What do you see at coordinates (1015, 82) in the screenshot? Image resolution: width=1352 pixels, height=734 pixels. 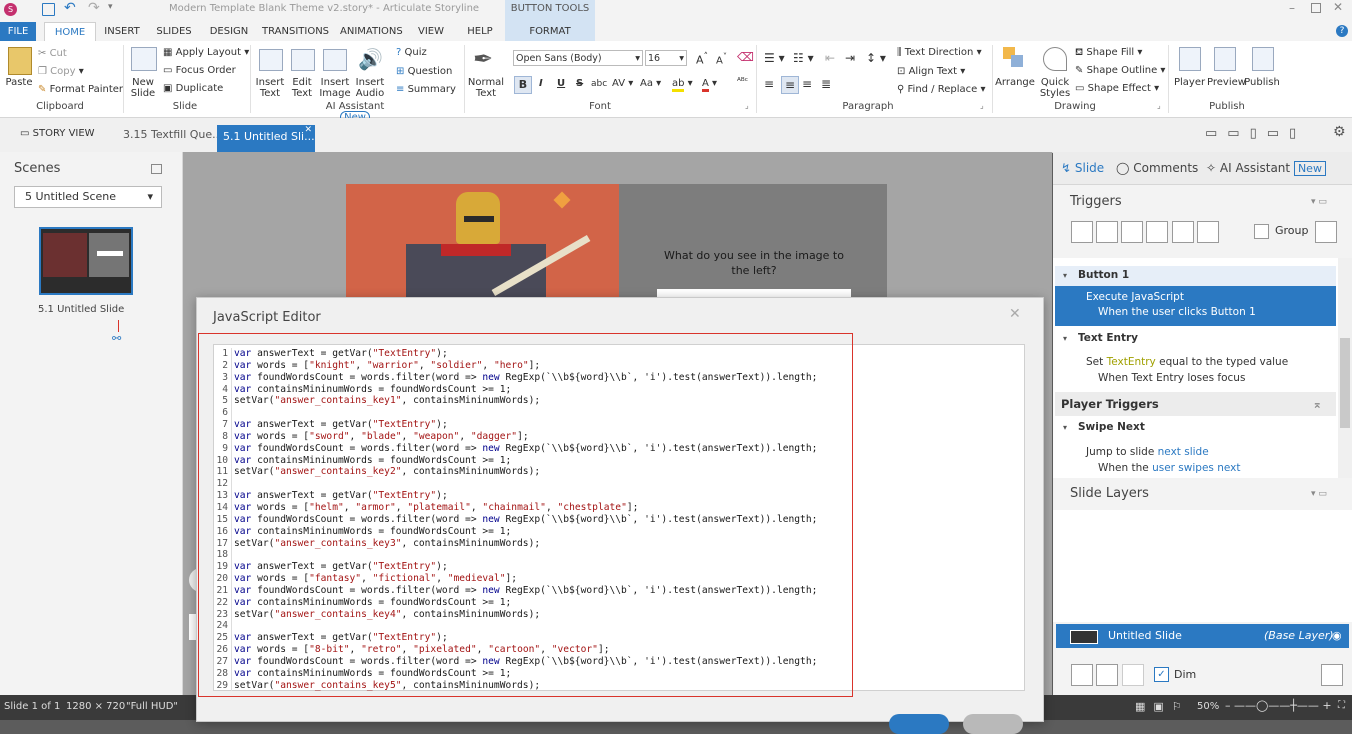 I see `arrange-button: Arrange` at bounding box center [1015, 82].